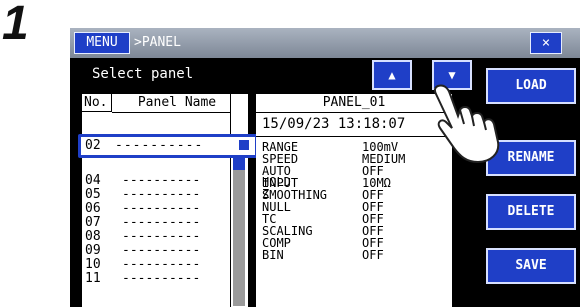 This screenshot has height=307, width=580. Describe the element at coordinates (102, 43) in the screenshot. I see `menu-button: MENU` at that location.